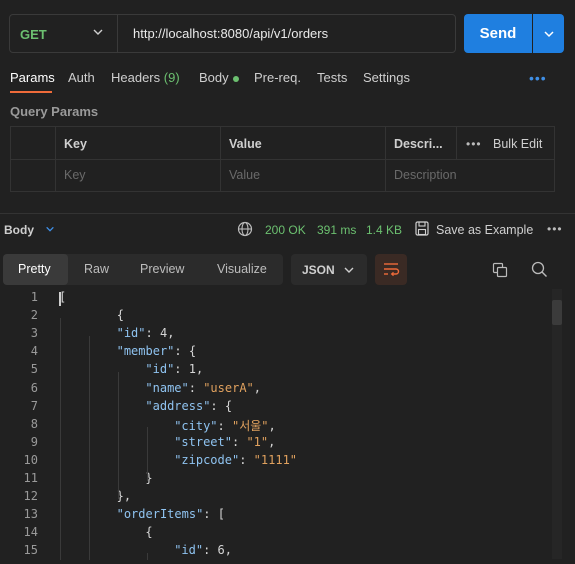  I want to click on json-string: "서울", so click(246, 425).